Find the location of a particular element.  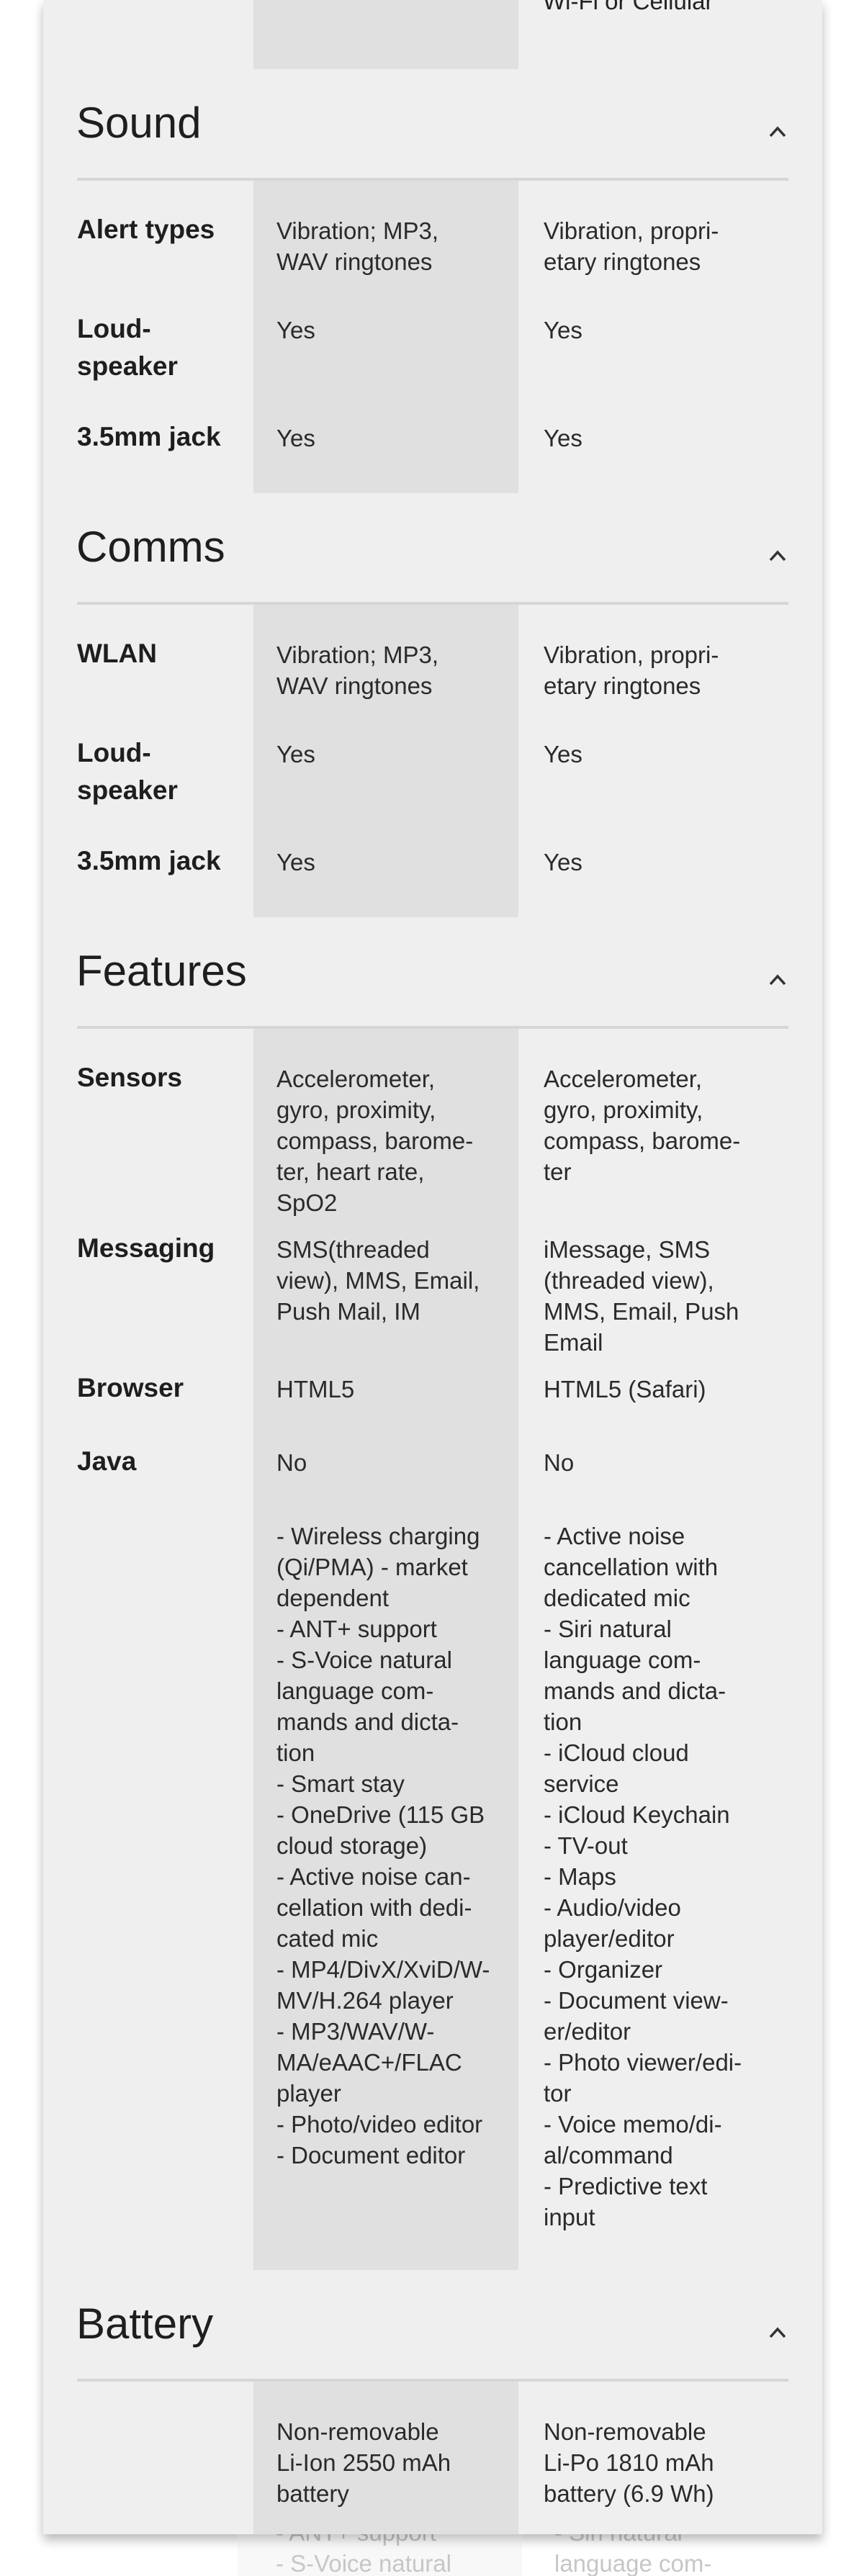

text-line: Yes is located at coordinates (563, 754).